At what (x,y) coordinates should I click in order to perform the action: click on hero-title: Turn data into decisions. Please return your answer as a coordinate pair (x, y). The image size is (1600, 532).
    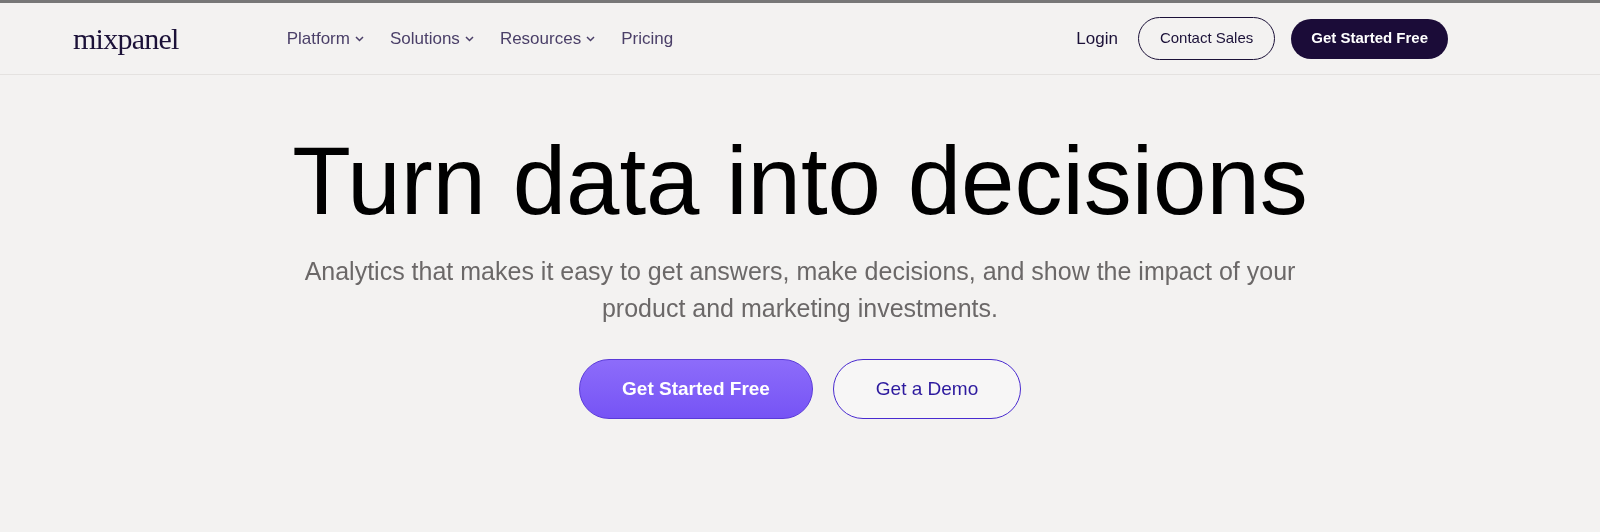
    Looking at the image, I should click on (800, 181).